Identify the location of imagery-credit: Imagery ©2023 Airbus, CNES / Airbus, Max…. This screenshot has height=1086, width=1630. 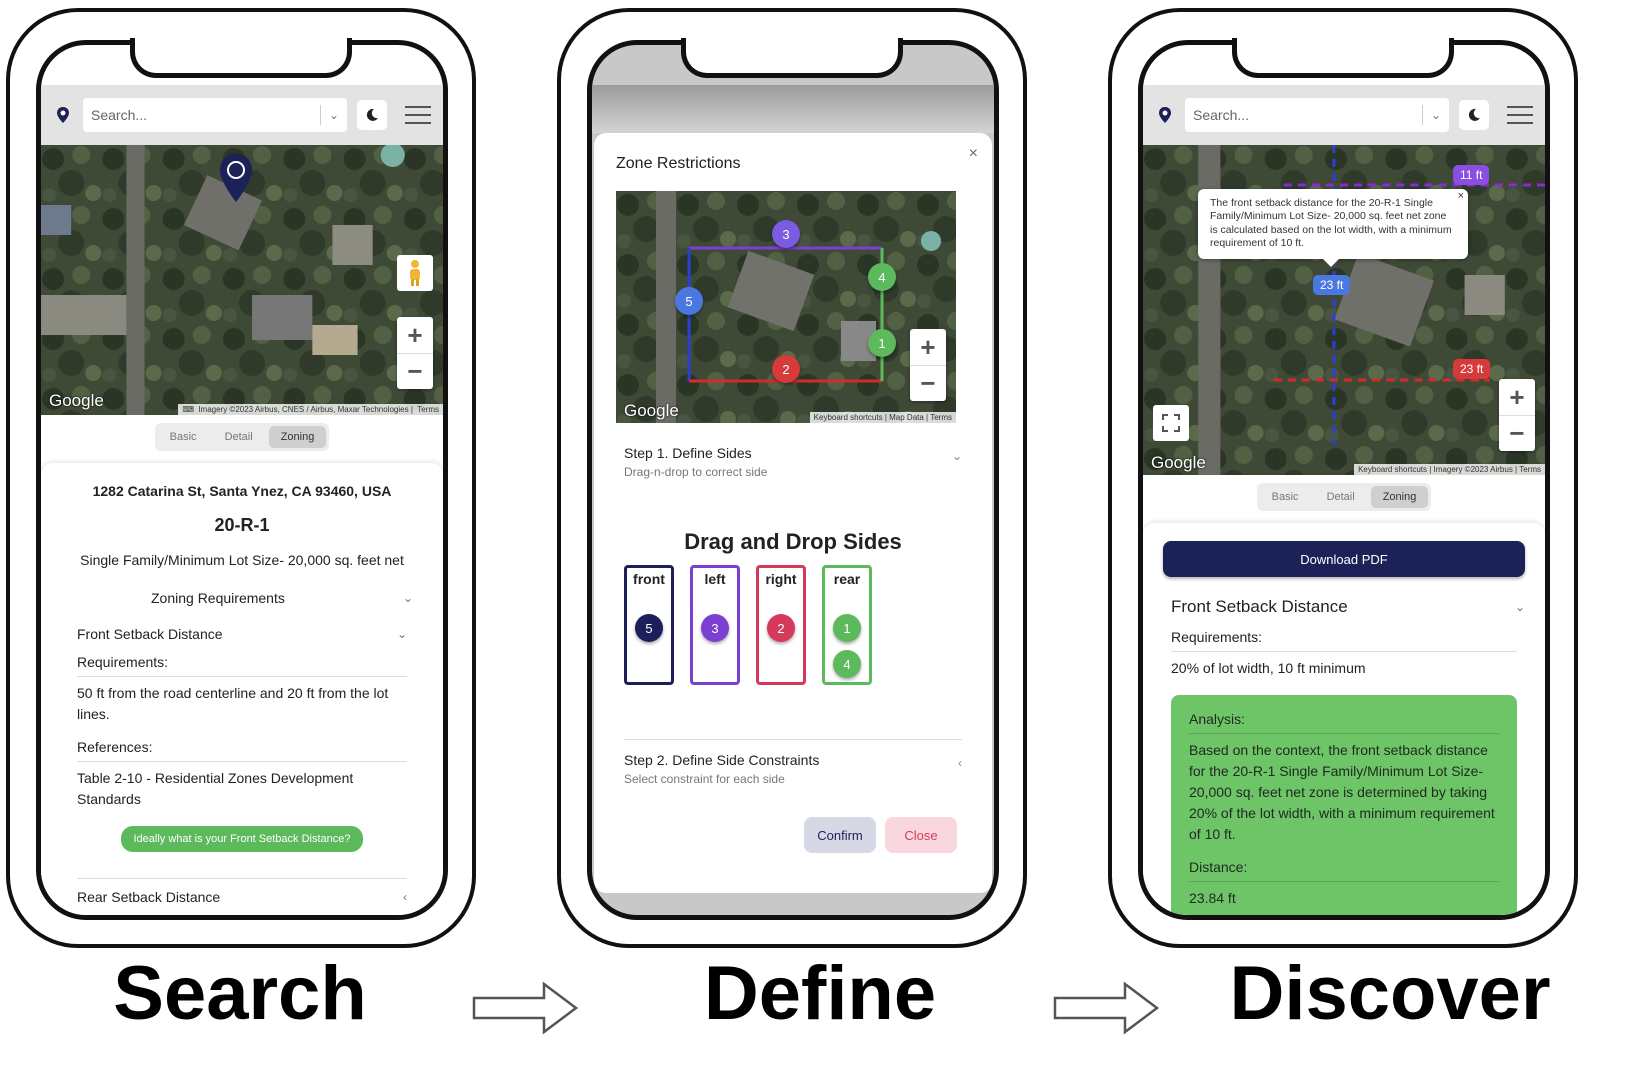
(303, 409).